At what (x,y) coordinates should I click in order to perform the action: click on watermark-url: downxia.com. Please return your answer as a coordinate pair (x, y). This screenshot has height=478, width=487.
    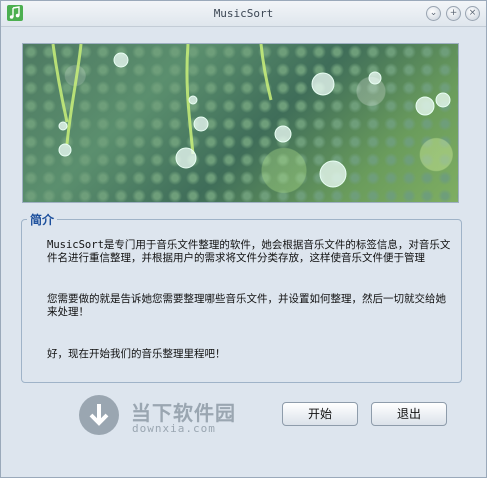
    Looking at the image, I should click on (174, 428).